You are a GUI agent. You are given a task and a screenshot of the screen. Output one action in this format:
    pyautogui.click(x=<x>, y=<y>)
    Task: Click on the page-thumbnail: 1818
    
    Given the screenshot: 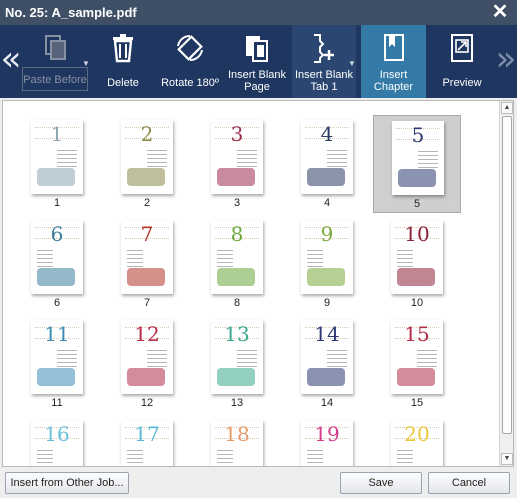 What is the action you would take?
    pyautogui.click(x=237, y=440)
    